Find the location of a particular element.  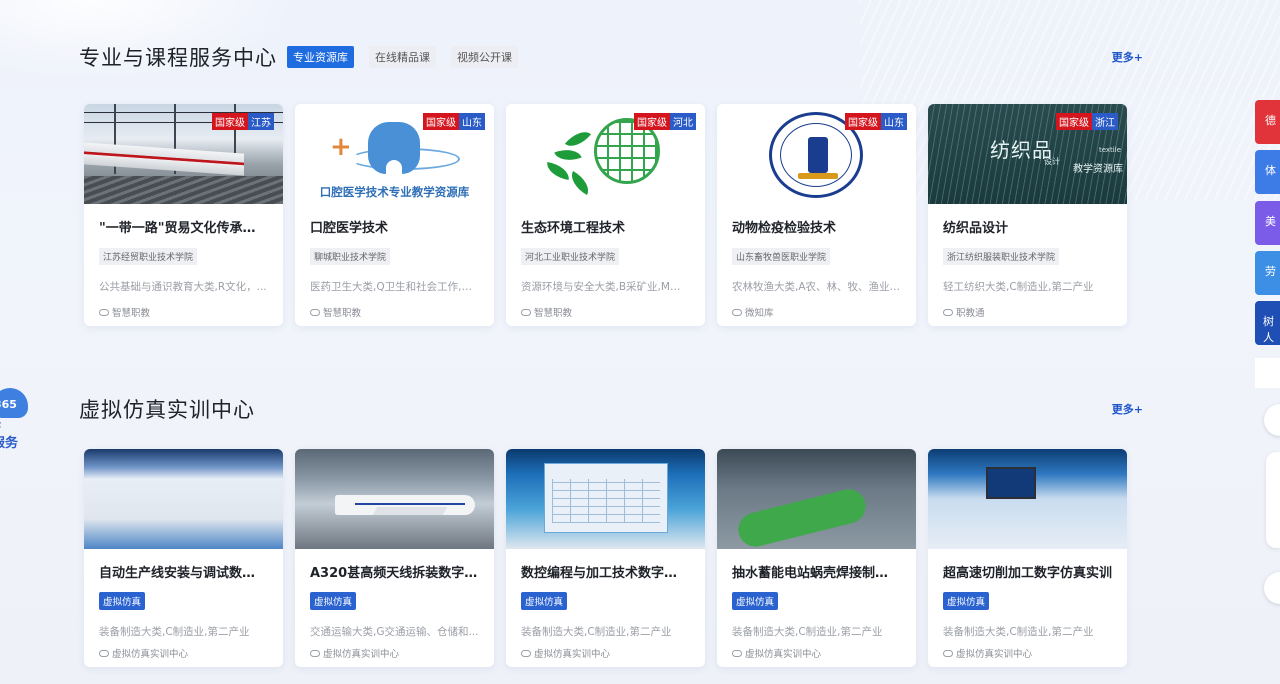

tab-online-courses: 在线精品课 is located at coordinates (402, 57).